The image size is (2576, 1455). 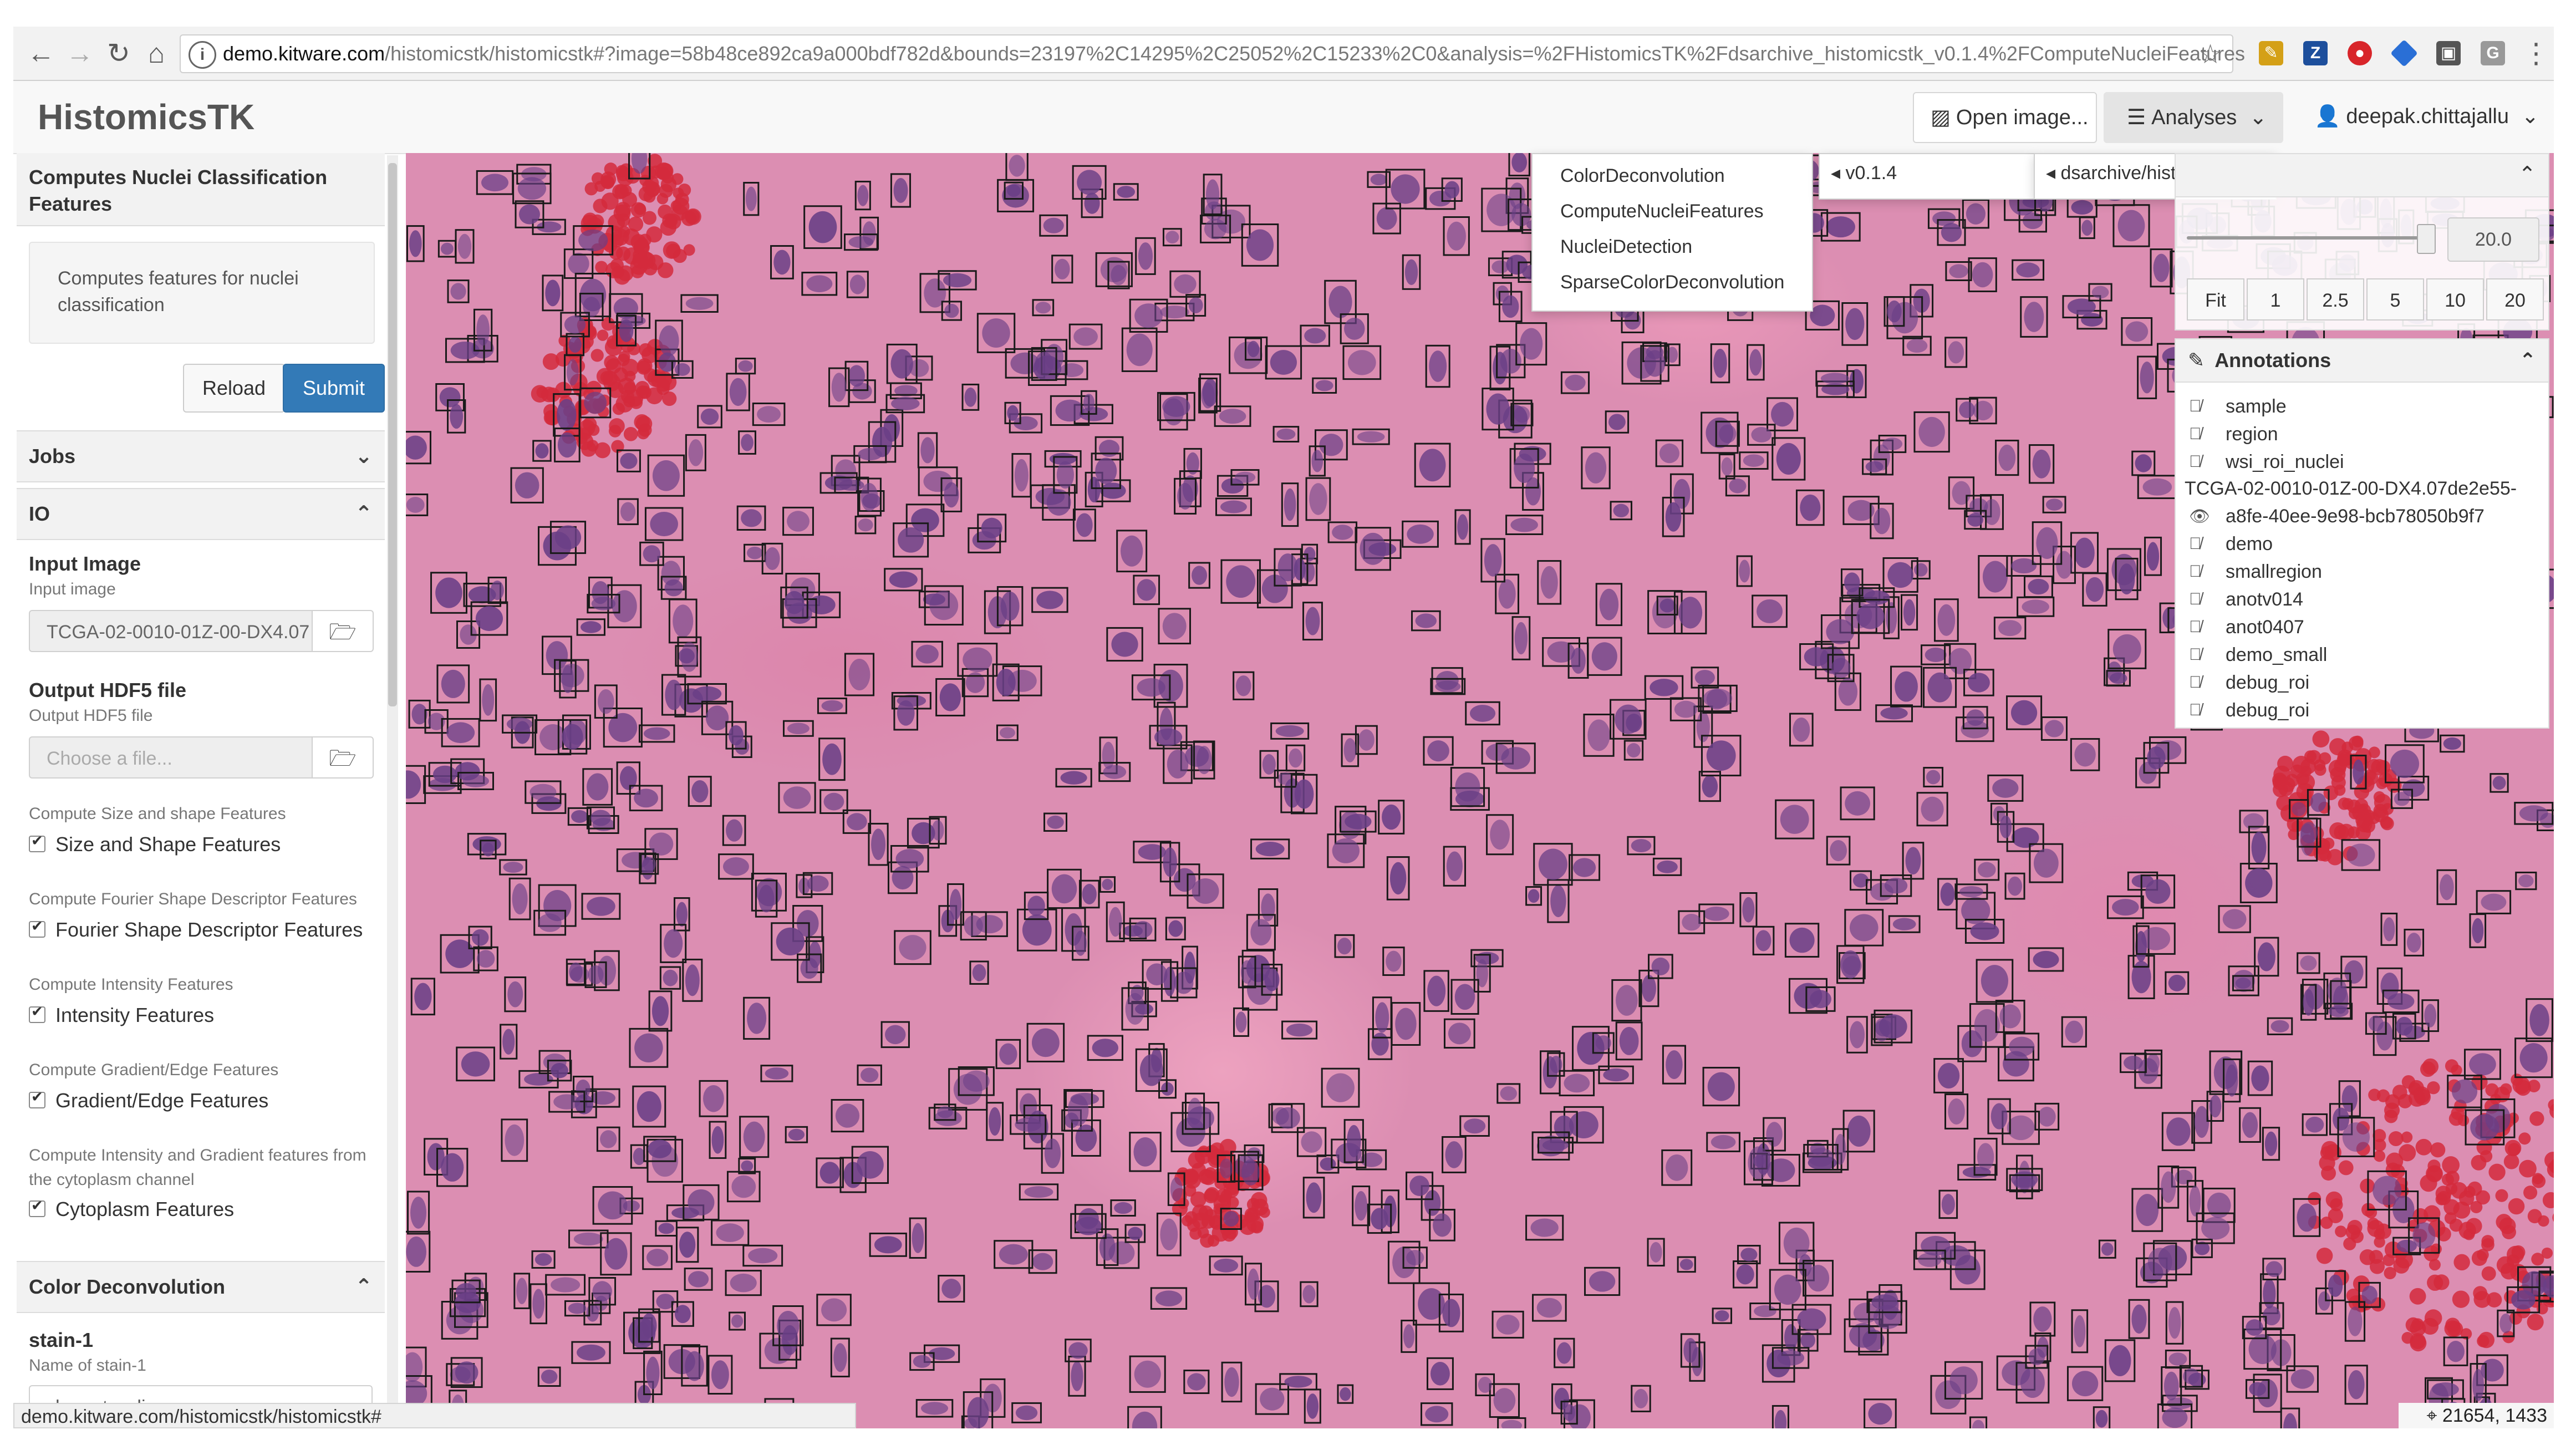 I want to click on color-deconv-panel-header: Color Deconvolution ⌃, so click(x=201, y=1287).